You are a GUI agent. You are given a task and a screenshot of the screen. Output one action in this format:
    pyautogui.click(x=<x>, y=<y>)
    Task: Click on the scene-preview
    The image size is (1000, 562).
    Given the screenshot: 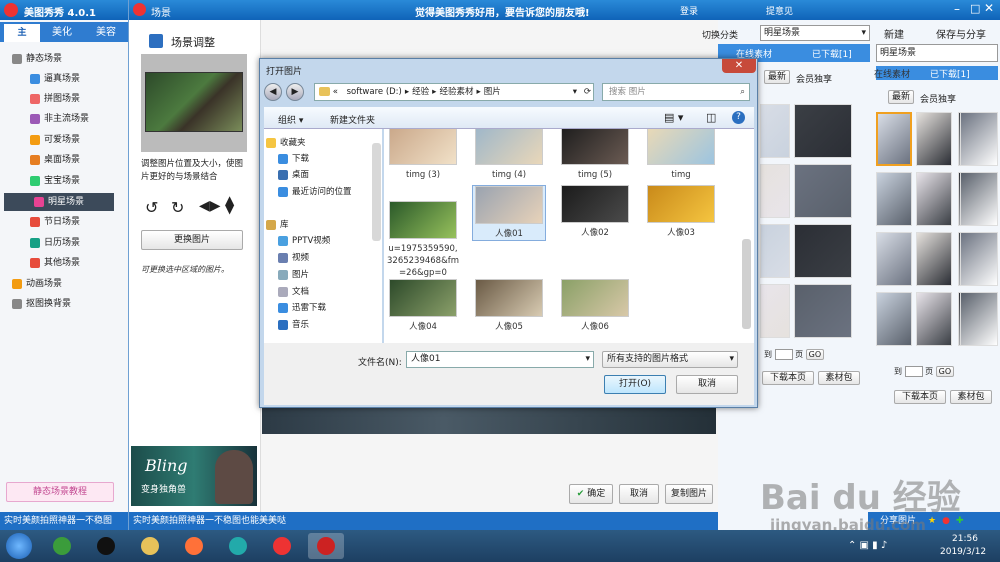 What is the action you would take?
    pyautogui.click(x=194, y=103)
    